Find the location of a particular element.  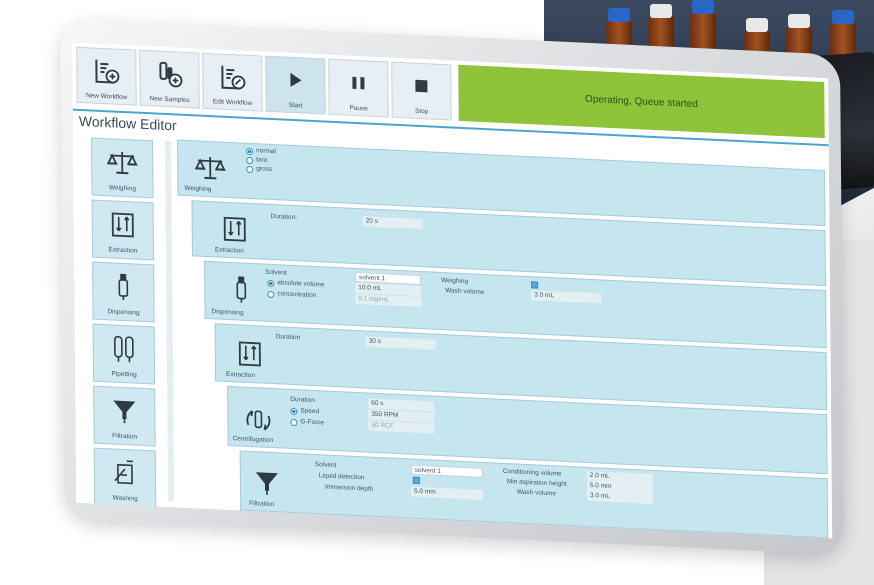

pause-button: Pause is located at coordinates (358, 88).